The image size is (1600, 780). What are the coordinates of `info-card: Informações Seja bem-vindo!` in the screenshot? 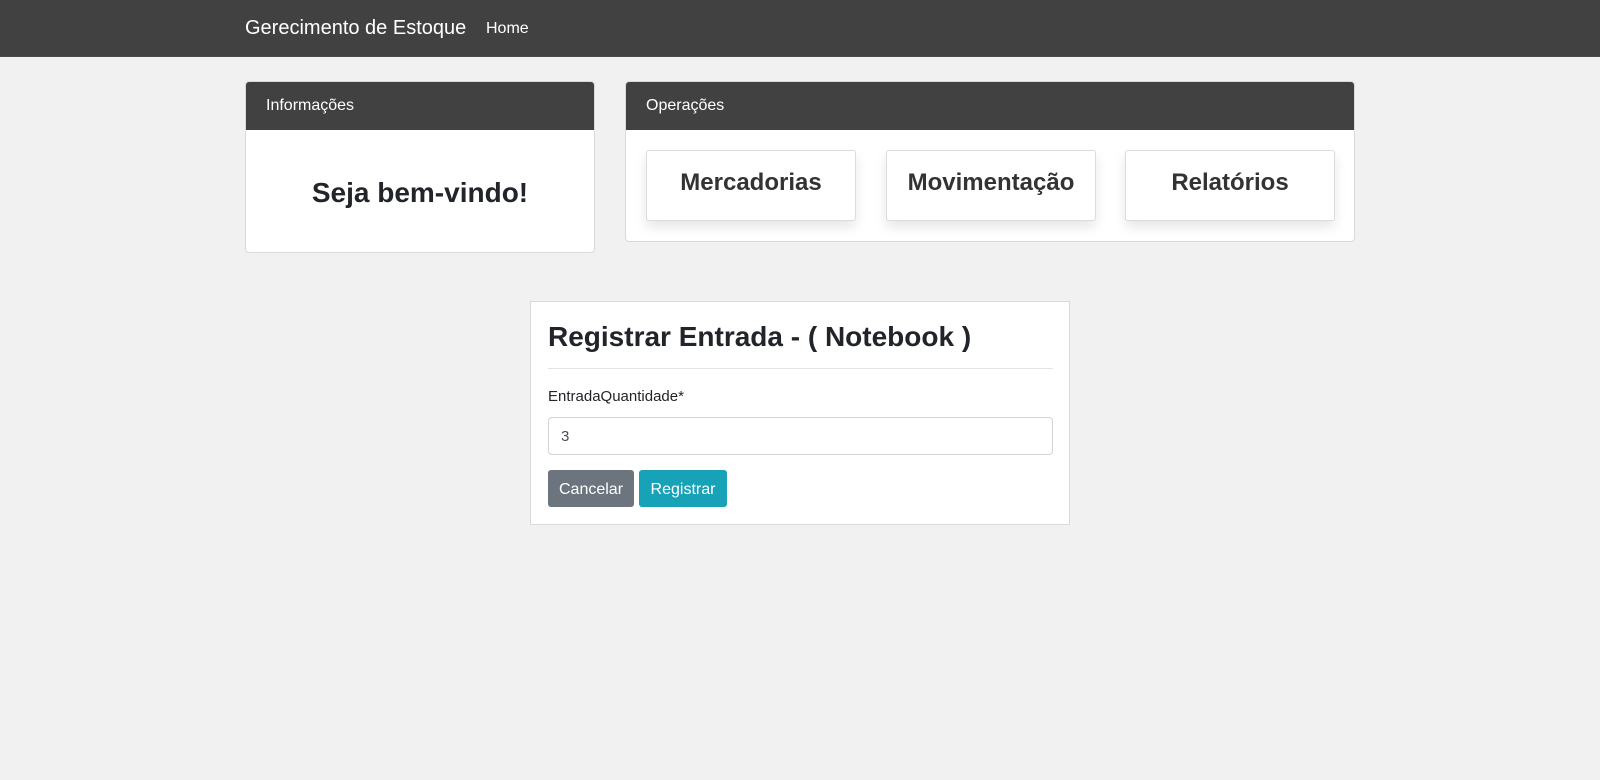 It's located at (420, 167).